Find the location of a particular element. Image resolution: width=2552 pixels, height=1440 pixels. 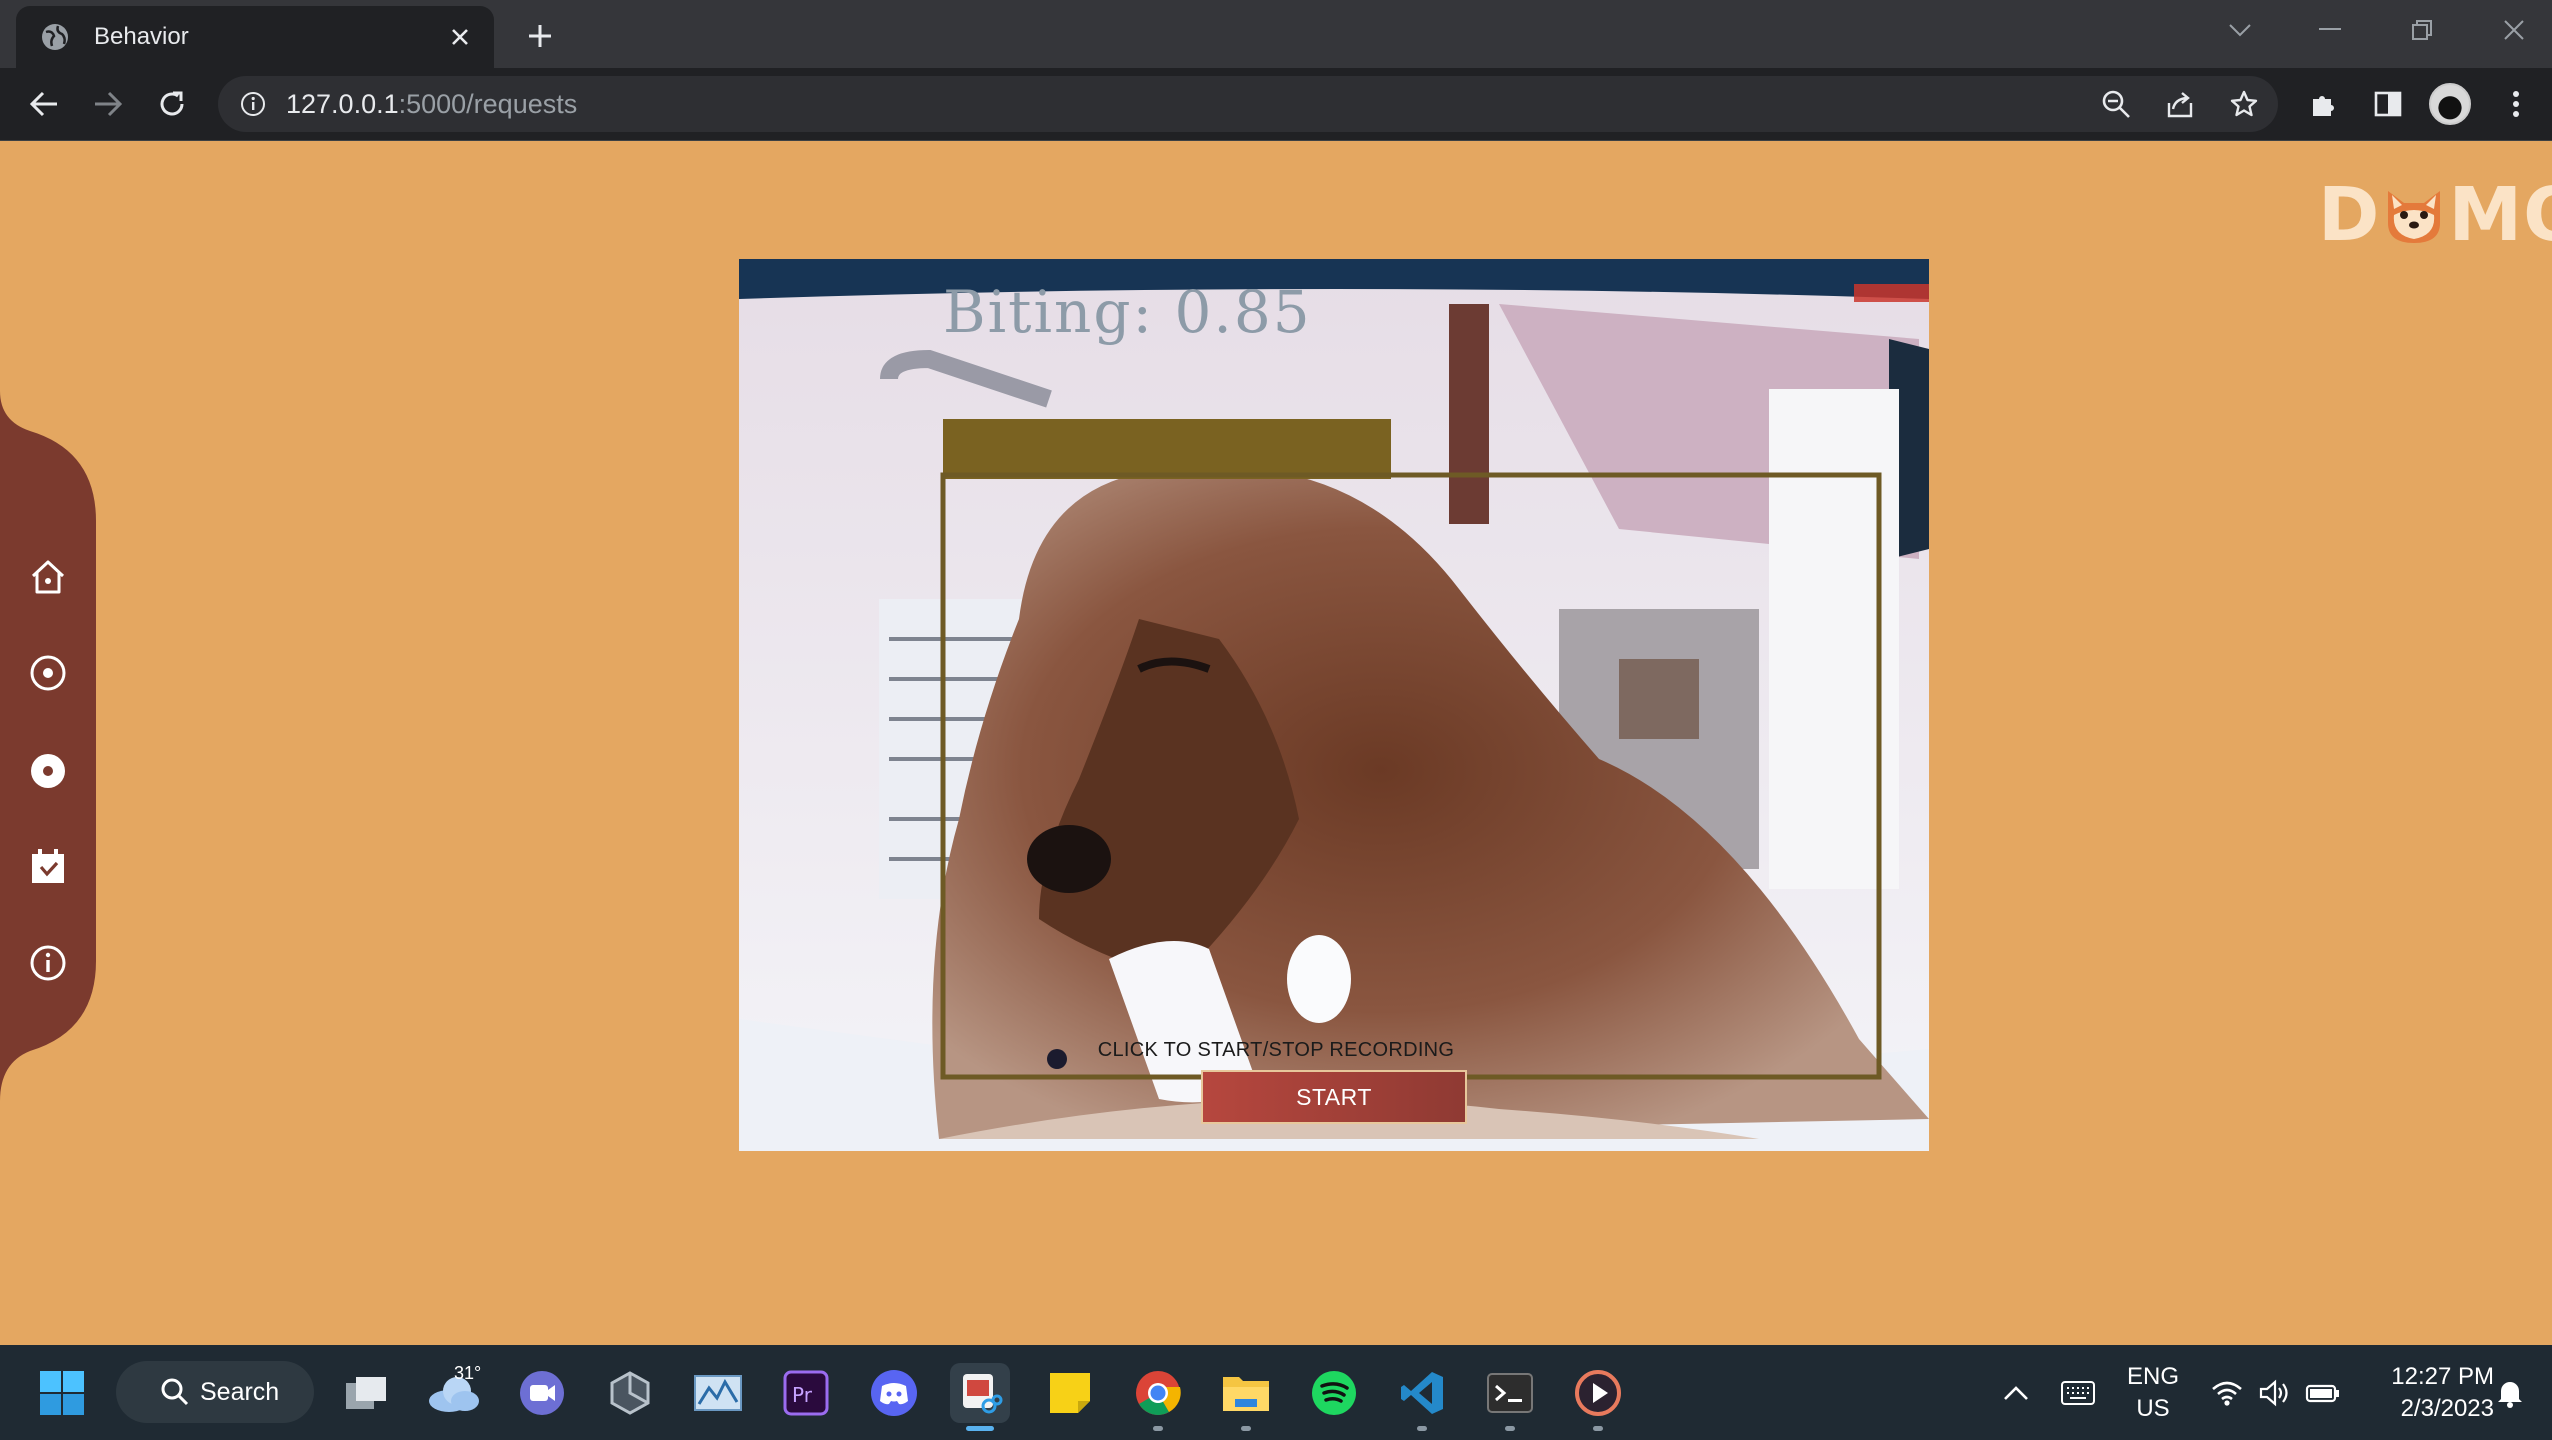

sidebar-item-info is located at coordinates (48, 963).